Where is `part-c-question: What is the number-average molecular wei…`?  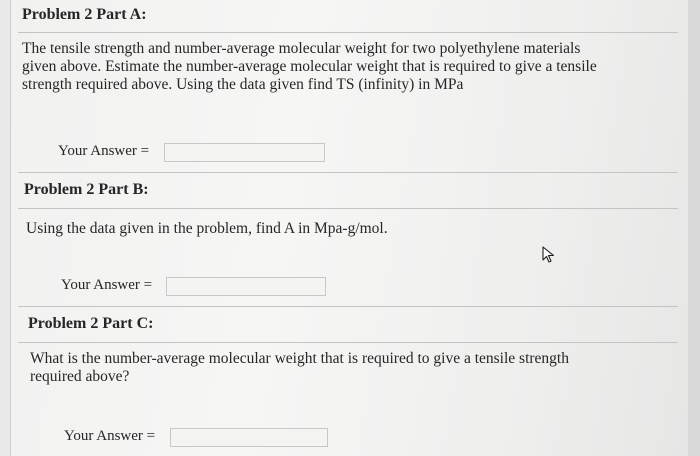
part-c-question: What is the number-average molecular wei… is located at coordinates (352, 368).